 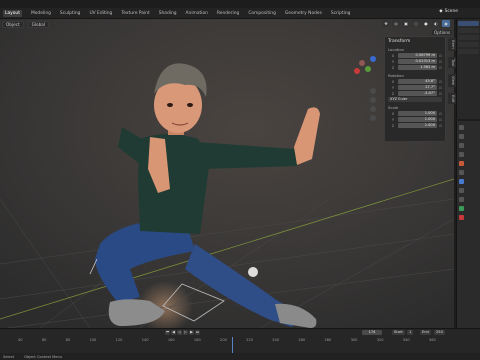 What do you see at coordinates (417, 119) in the screenshot?
I see `scale-y-field: 1.000` at bounding box center [417, 119].